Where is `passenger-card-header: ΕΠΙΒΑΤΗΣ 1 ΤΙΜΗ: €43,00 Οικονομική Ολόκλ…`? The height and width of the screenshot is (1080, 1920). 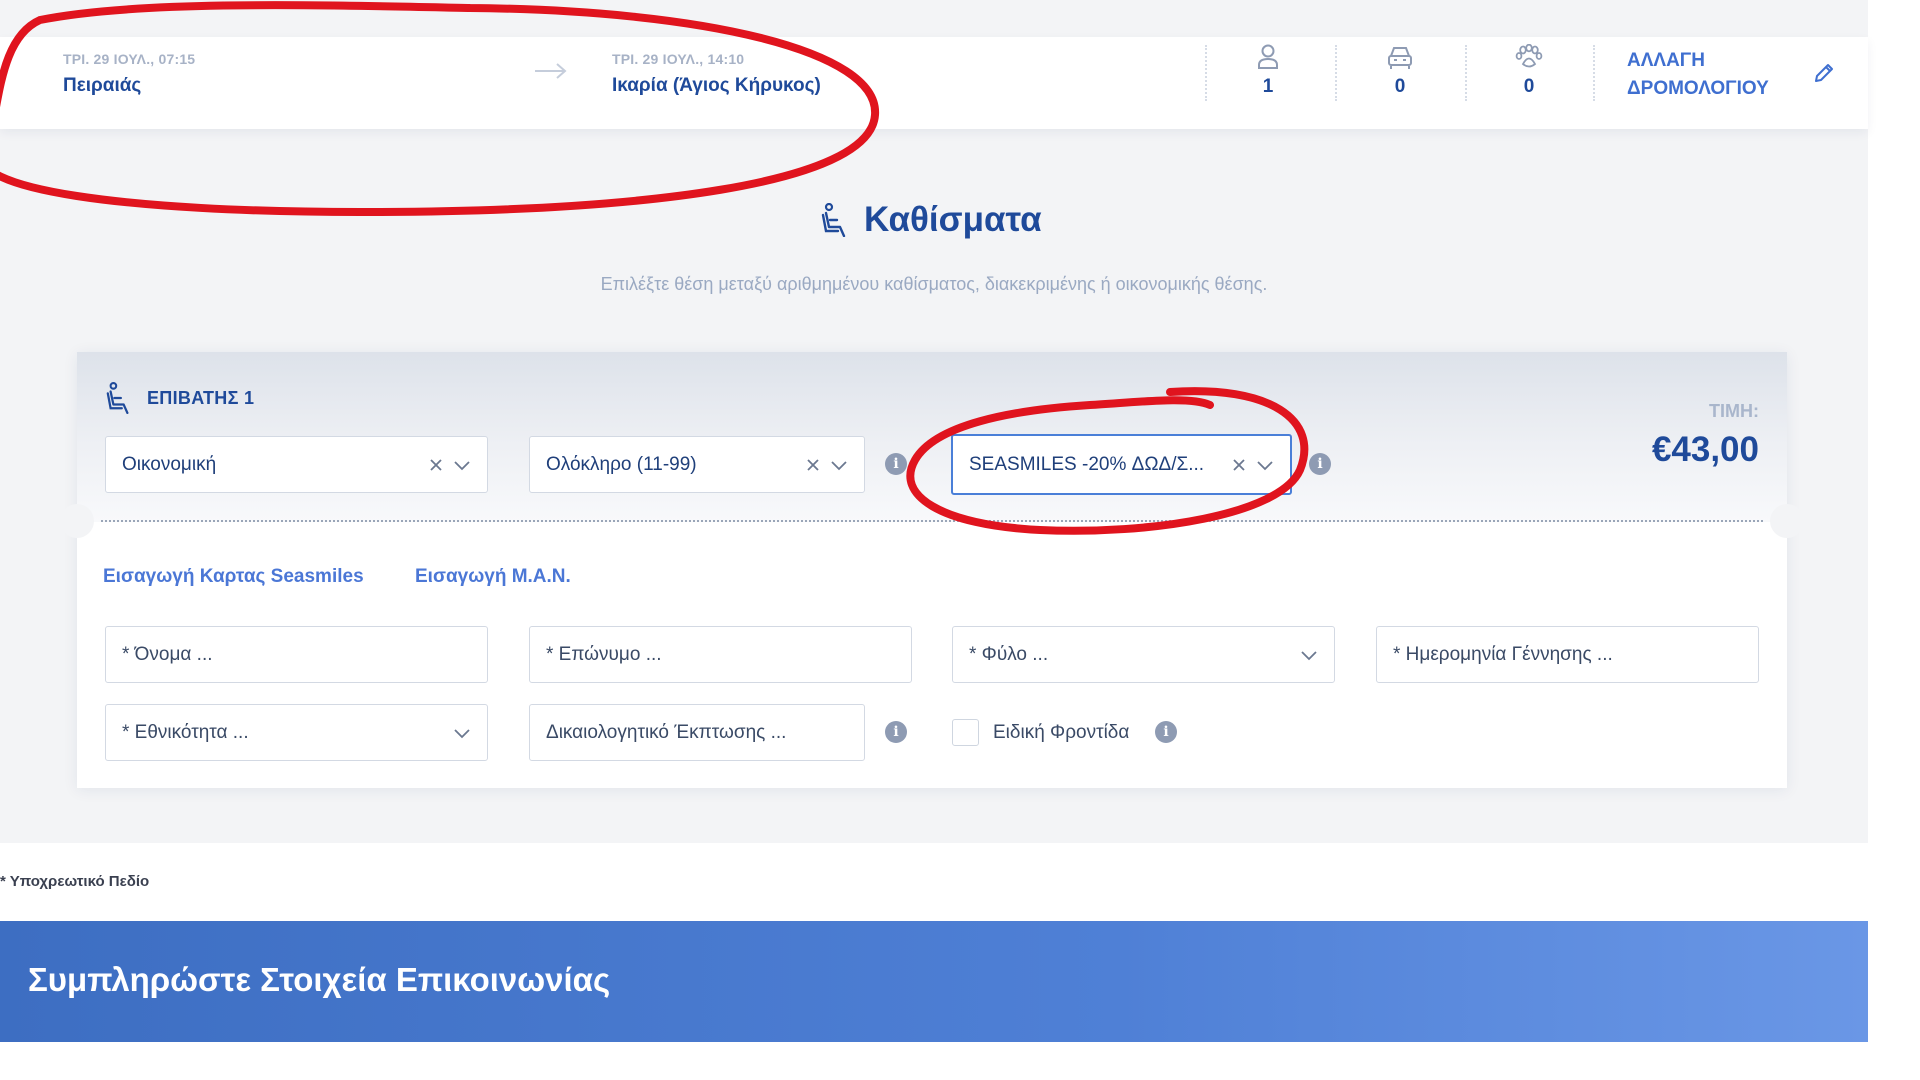 passenger-card-header: ΕΠΙΒΑΤΗΣ 1 ΤΙΜΗ: €43,00 Οικονομική Ολόκλ… is located at coordinates (932, 437).